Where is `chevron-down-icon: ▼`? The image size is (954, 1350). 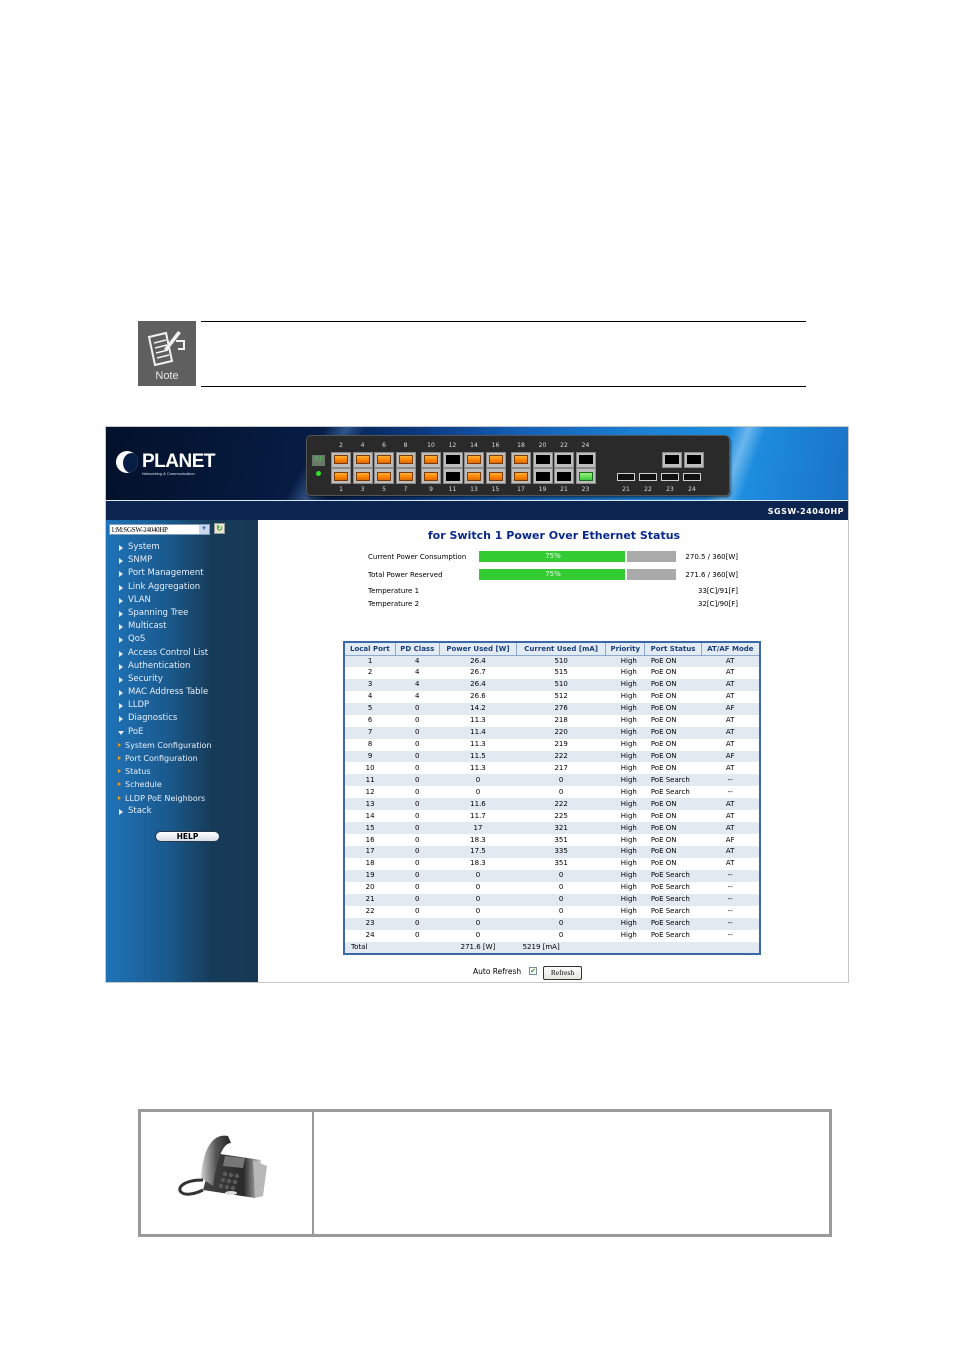
chevron-down-icon: ▼ is located at coordinates (204, 529).